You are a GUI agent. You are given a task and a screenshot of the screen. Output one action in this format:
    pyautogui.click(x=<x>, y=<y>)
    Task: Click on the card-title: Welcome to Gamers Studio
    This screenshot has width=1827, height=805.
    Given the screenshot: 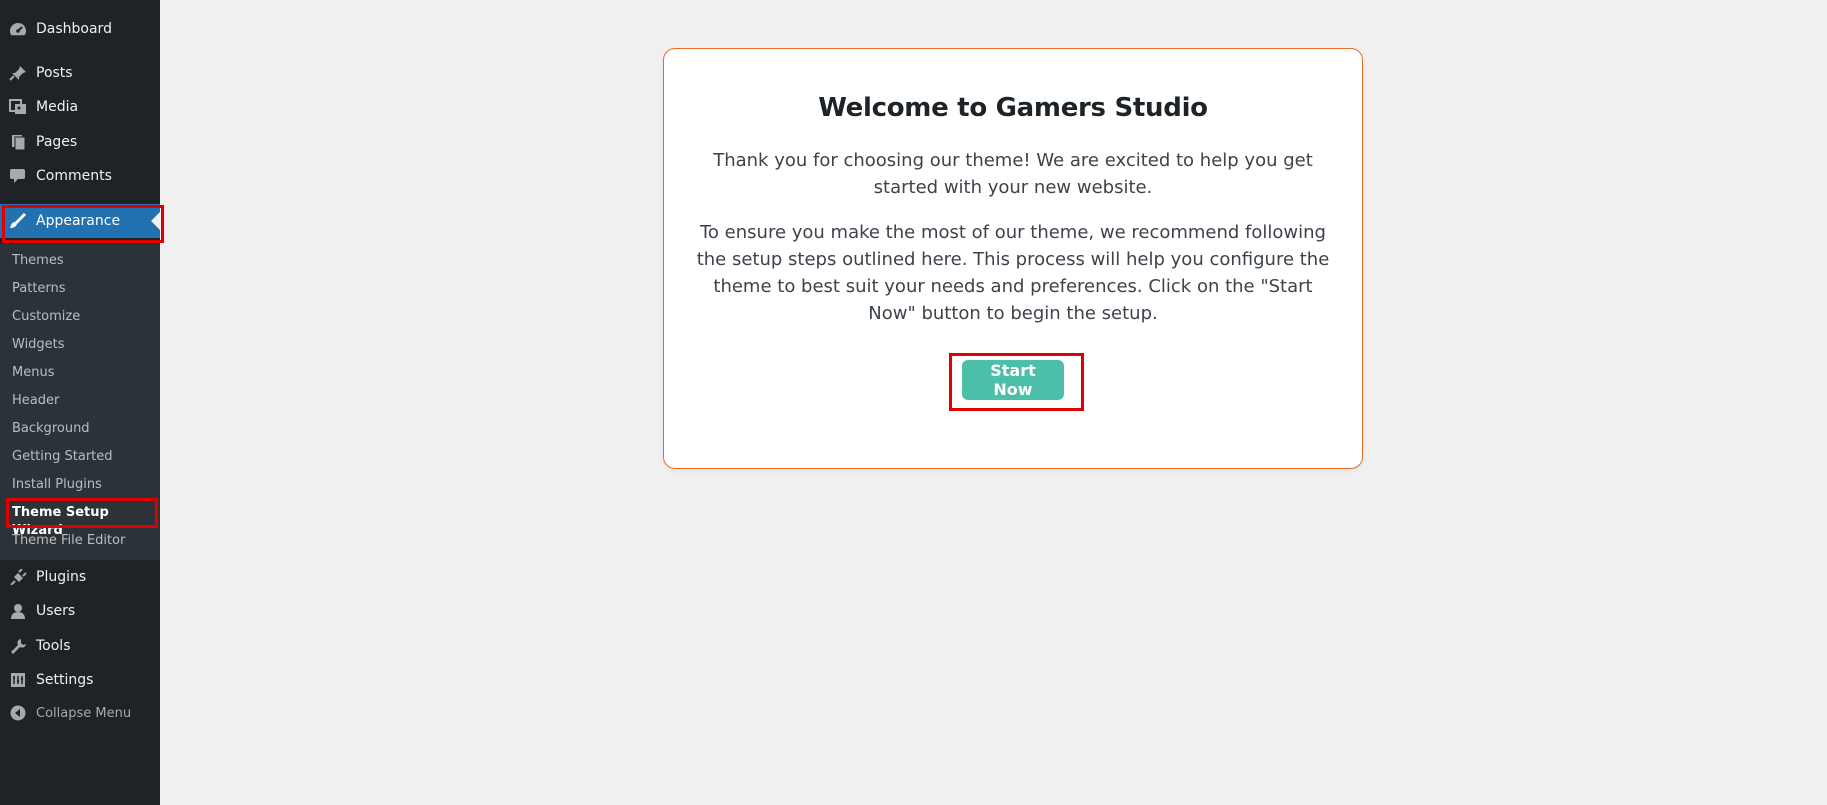 What is the action you would take?
    pyautogui.click(x=1013, y=108)
    